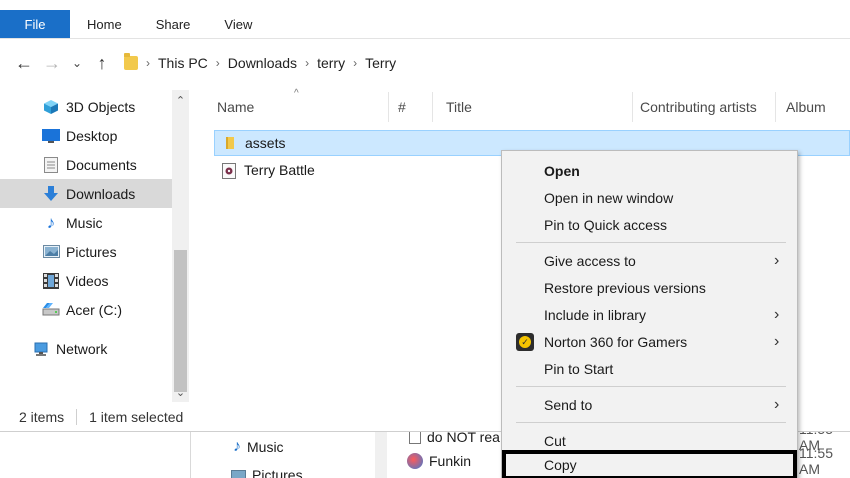 This screenshot has height=478, width=850. I want to click on videos-icon, so click(51, 280).